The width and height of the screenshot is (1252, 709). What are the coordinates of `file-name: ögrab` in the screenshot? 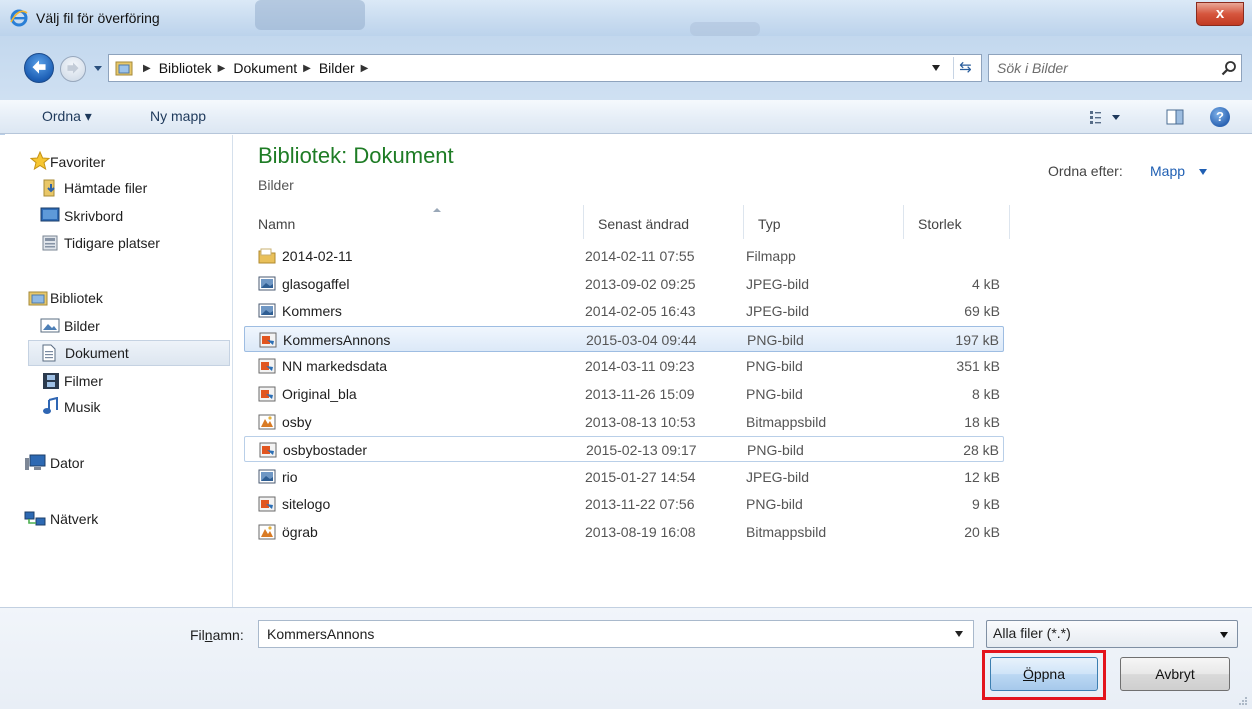 It's located at (300, 532).